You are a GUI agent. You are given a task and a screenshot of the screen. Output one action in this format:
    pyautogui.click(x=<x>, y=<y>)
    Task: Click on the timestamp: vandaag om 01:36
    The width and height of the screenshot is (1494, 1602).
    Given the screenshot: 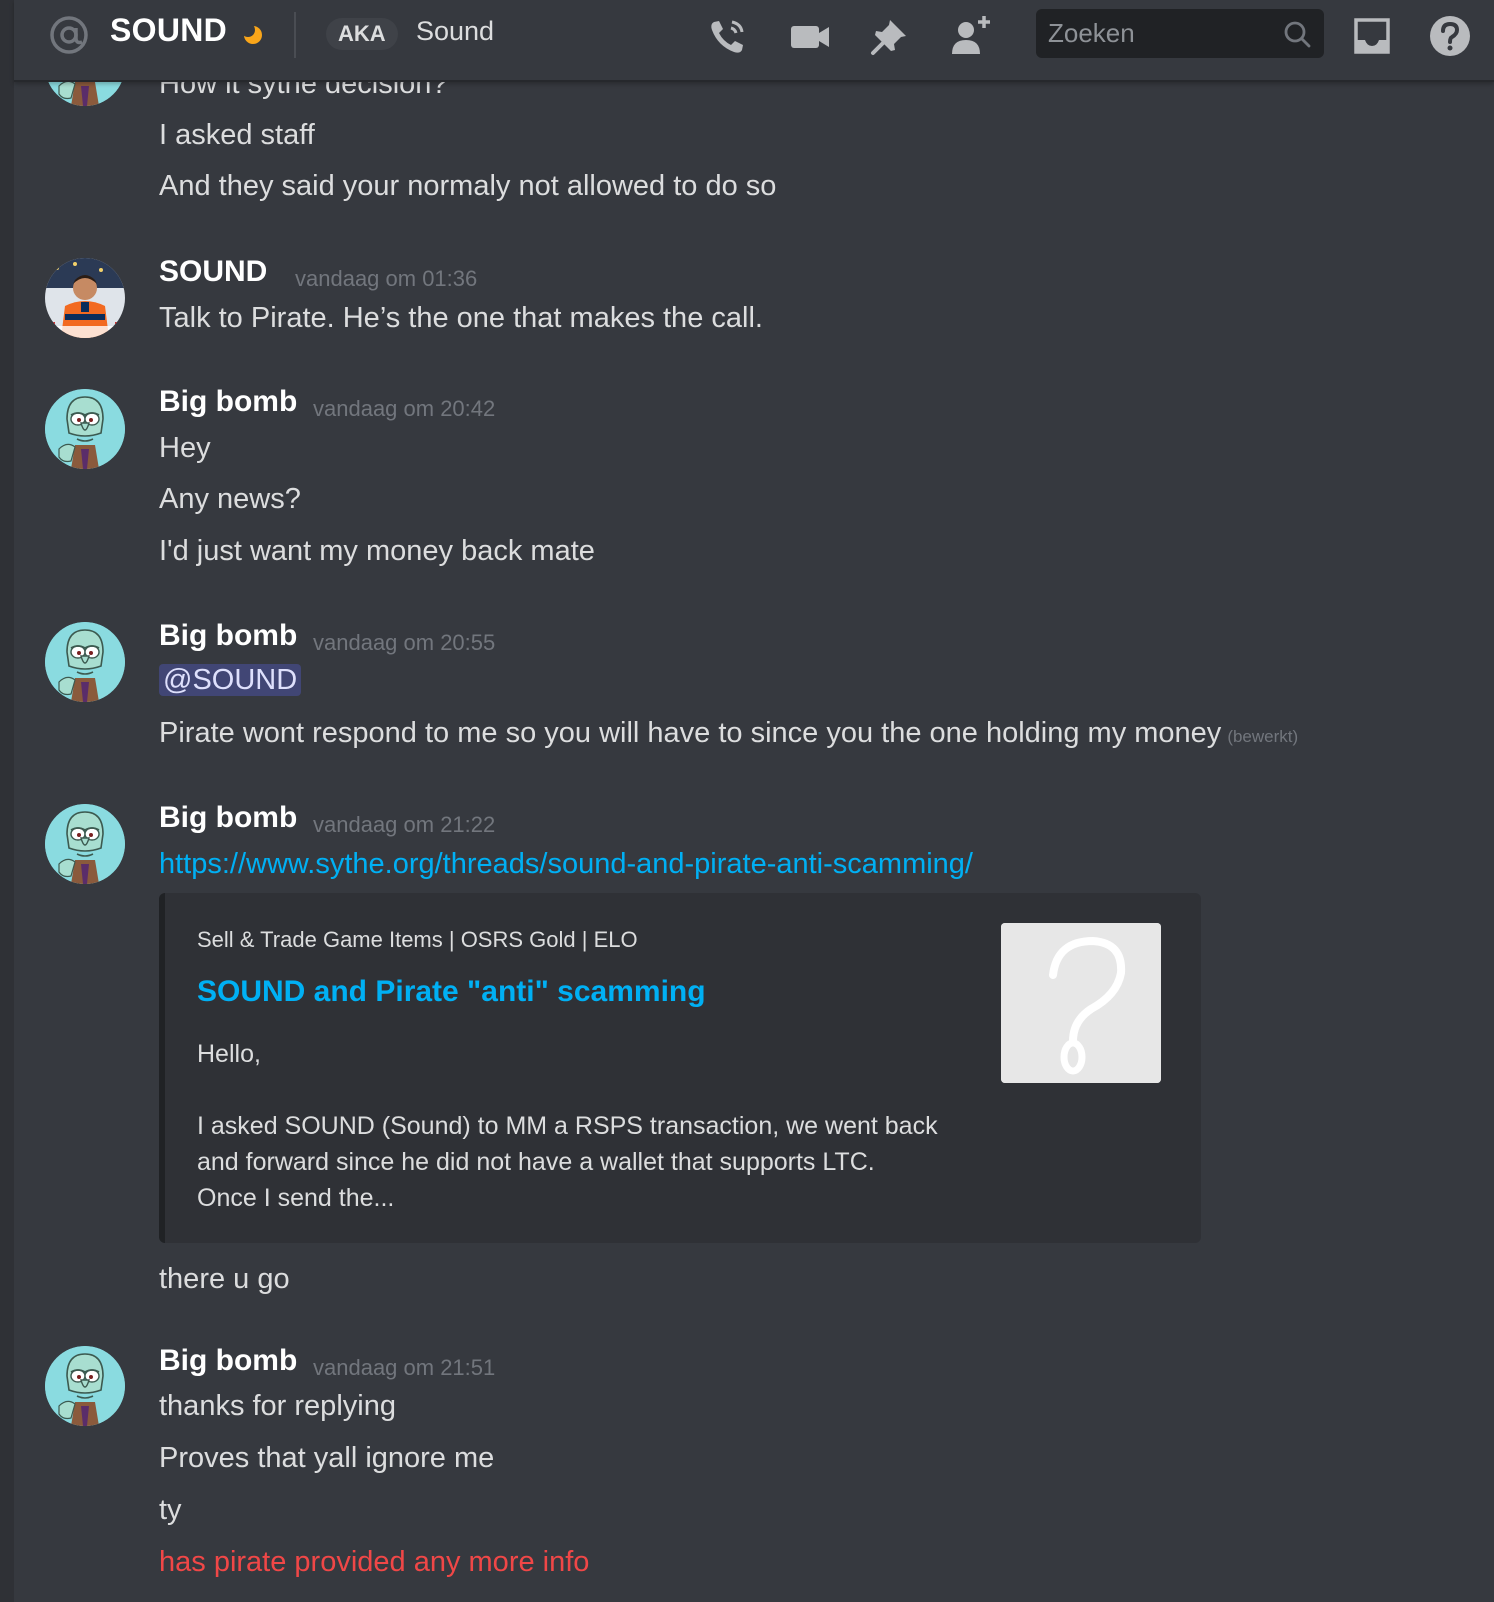 What is the action you would take?
    pyautogui.click(x=386, y=278)
    